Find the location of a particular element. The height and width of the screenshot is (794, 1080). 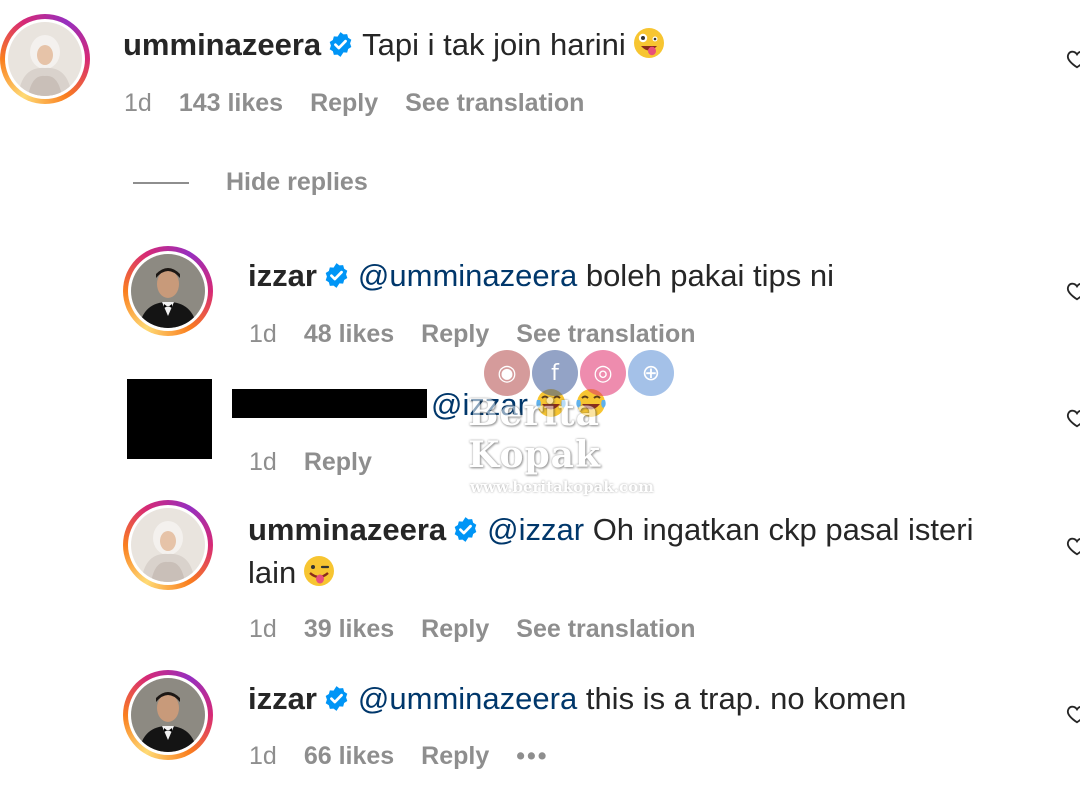

comment-text: this is a trap. no komen is located at coordinates (746, 698).